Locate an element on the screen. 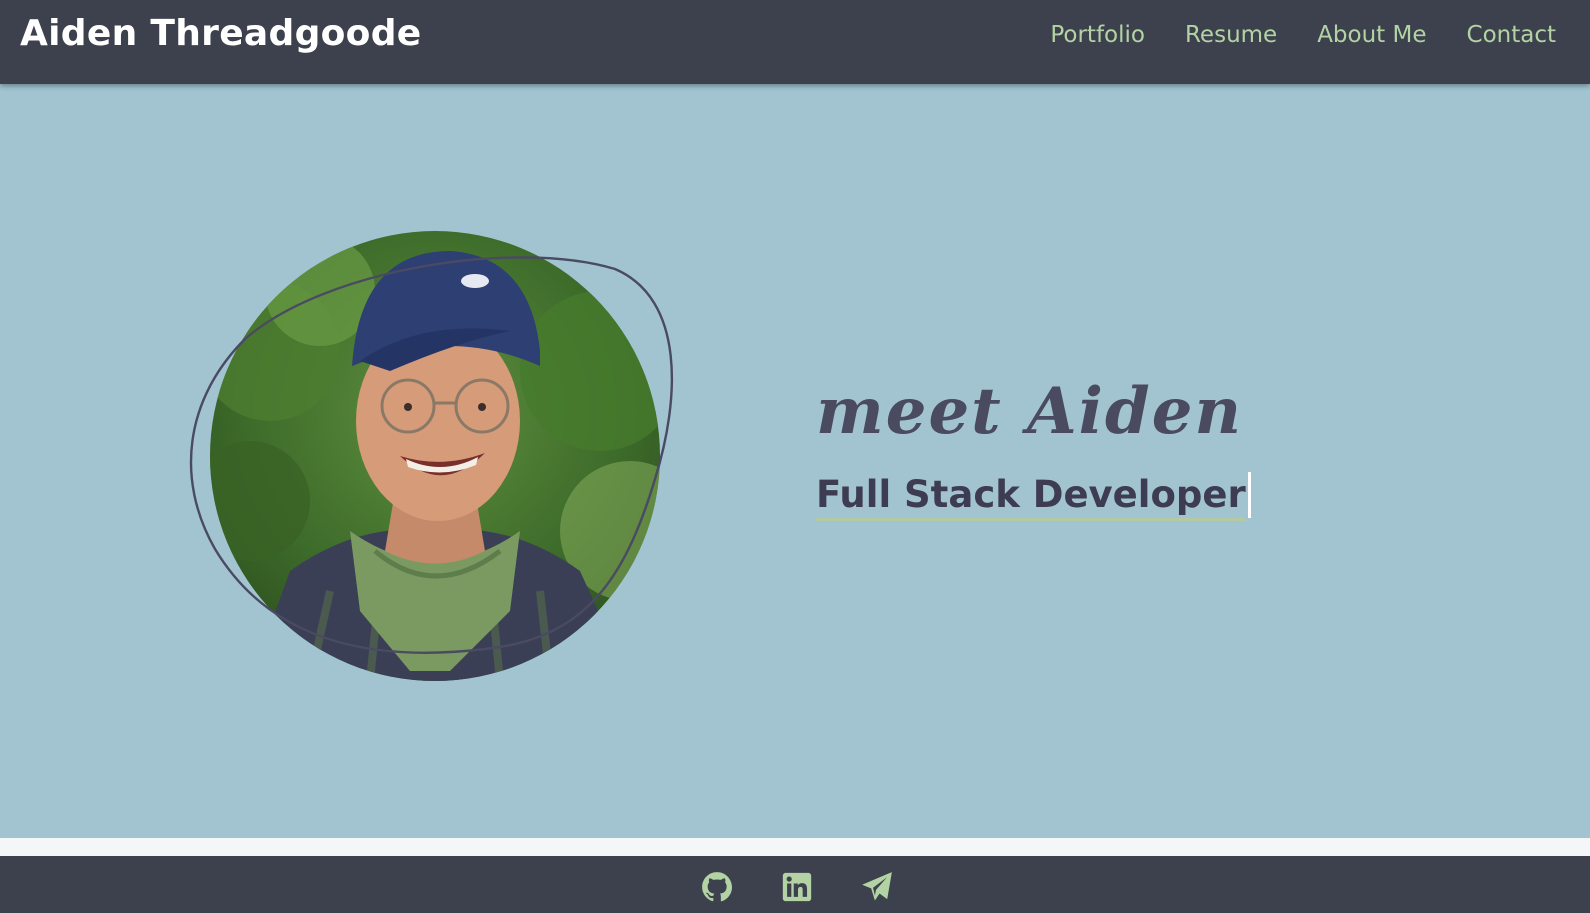  footer-gap is located at coordinates (795, 847).